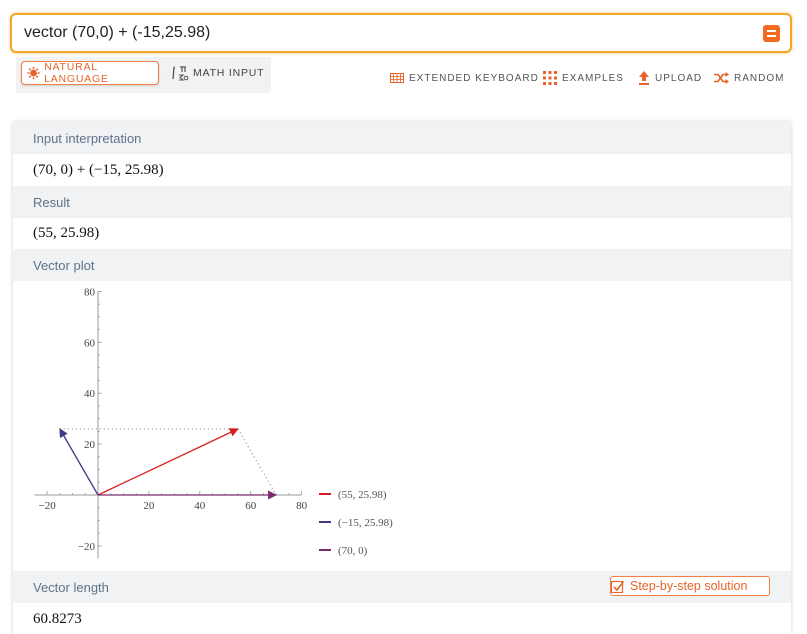 This screenshot has width=807, height=634. I want to click on legend-label: (55, 25.98), so click(362, 495).